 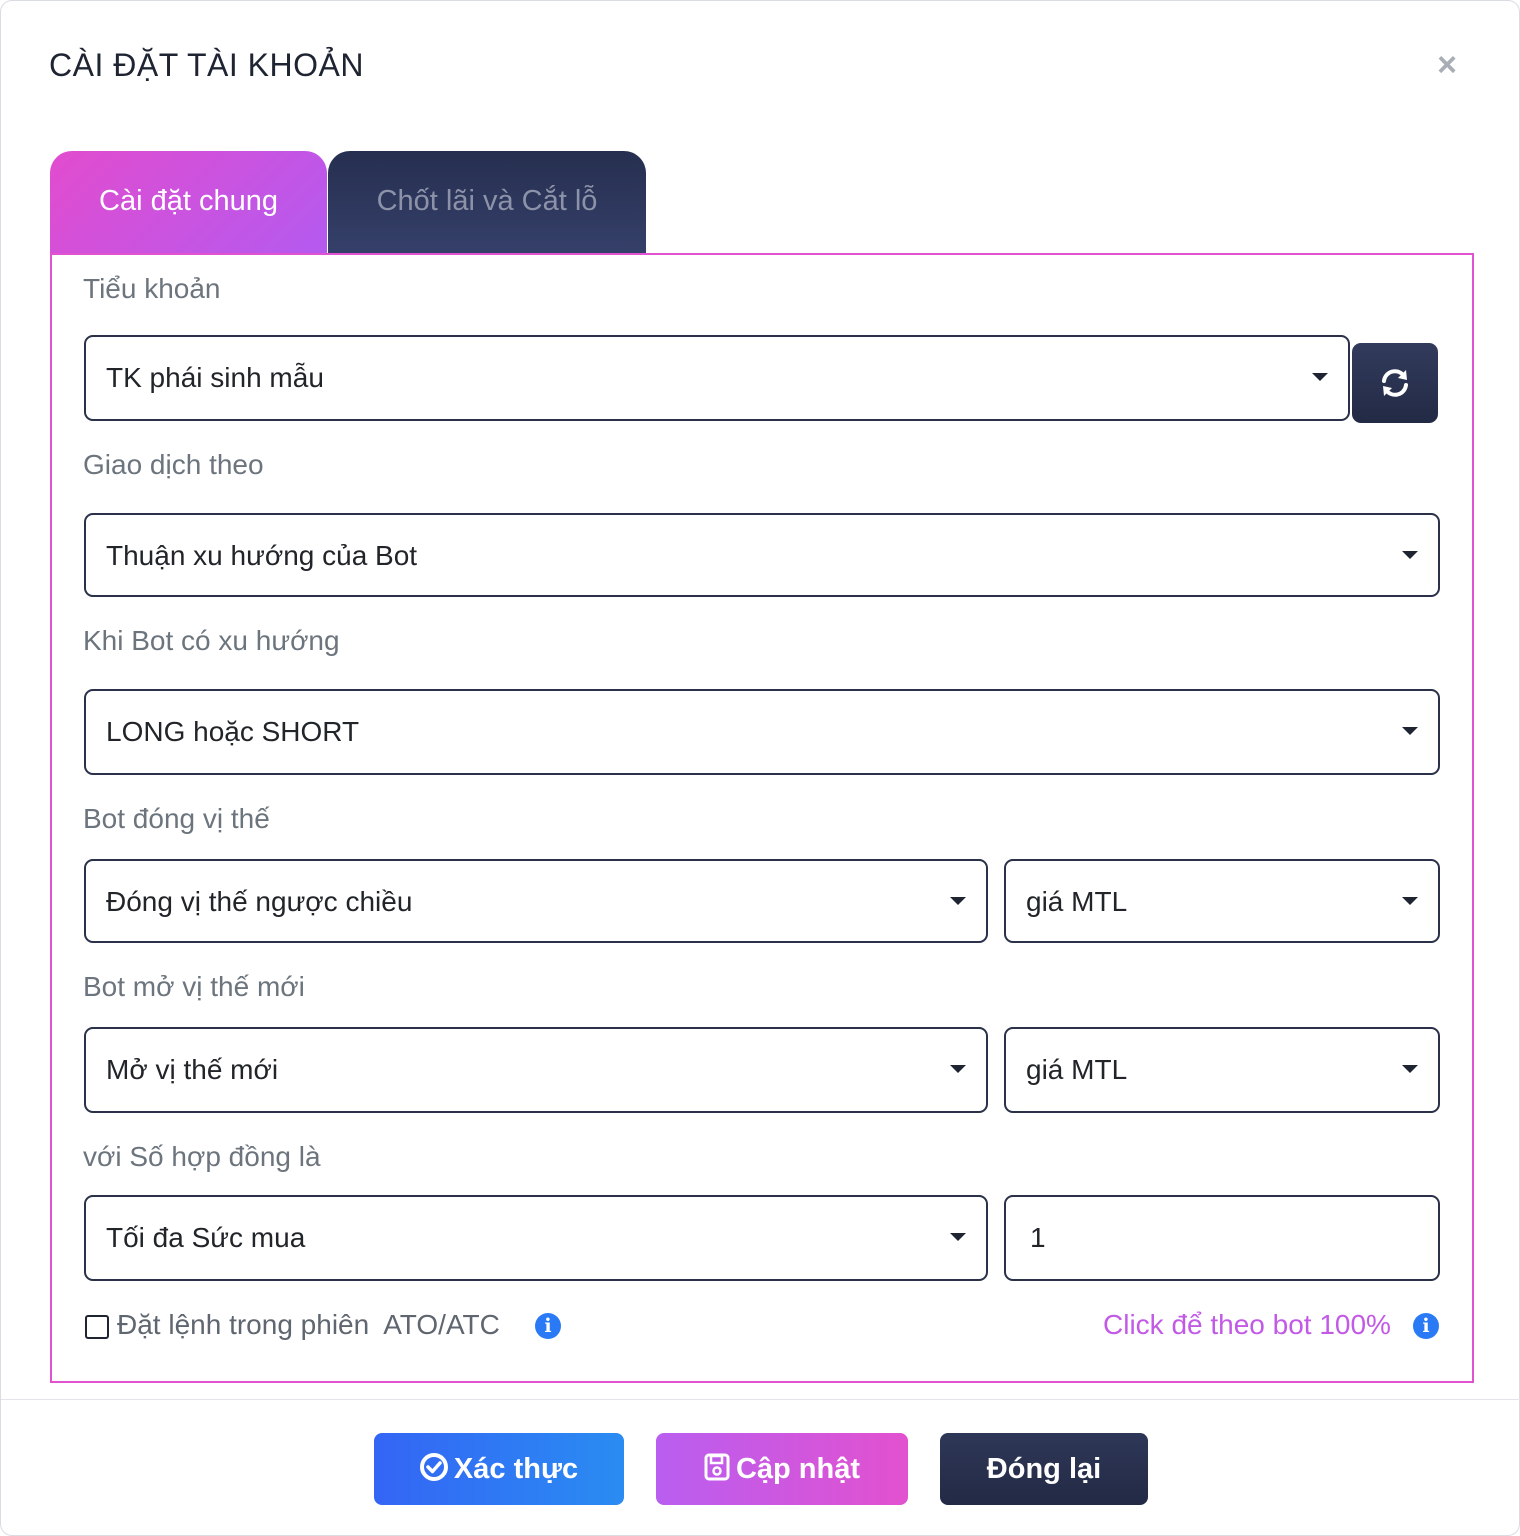 I want to click on verify-button-label: Xác thực, so click(x=516, y=1469).